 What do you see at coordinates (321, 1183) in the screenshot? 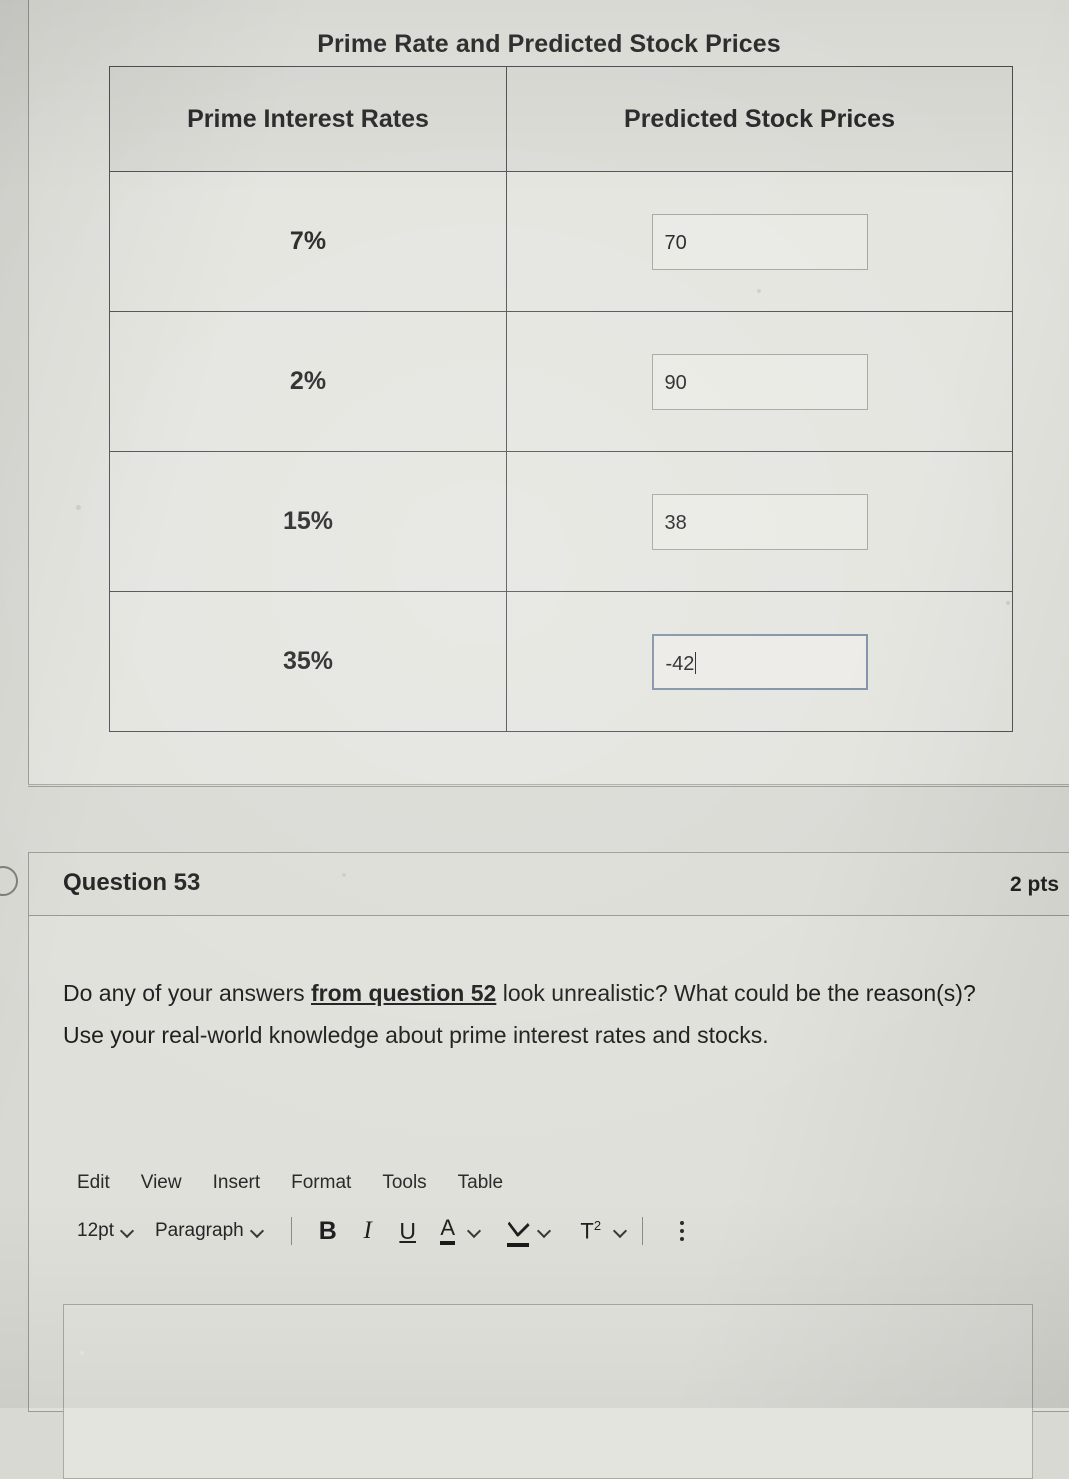
I see `menu-item-format: Format` at bounding box center [321, 1183].